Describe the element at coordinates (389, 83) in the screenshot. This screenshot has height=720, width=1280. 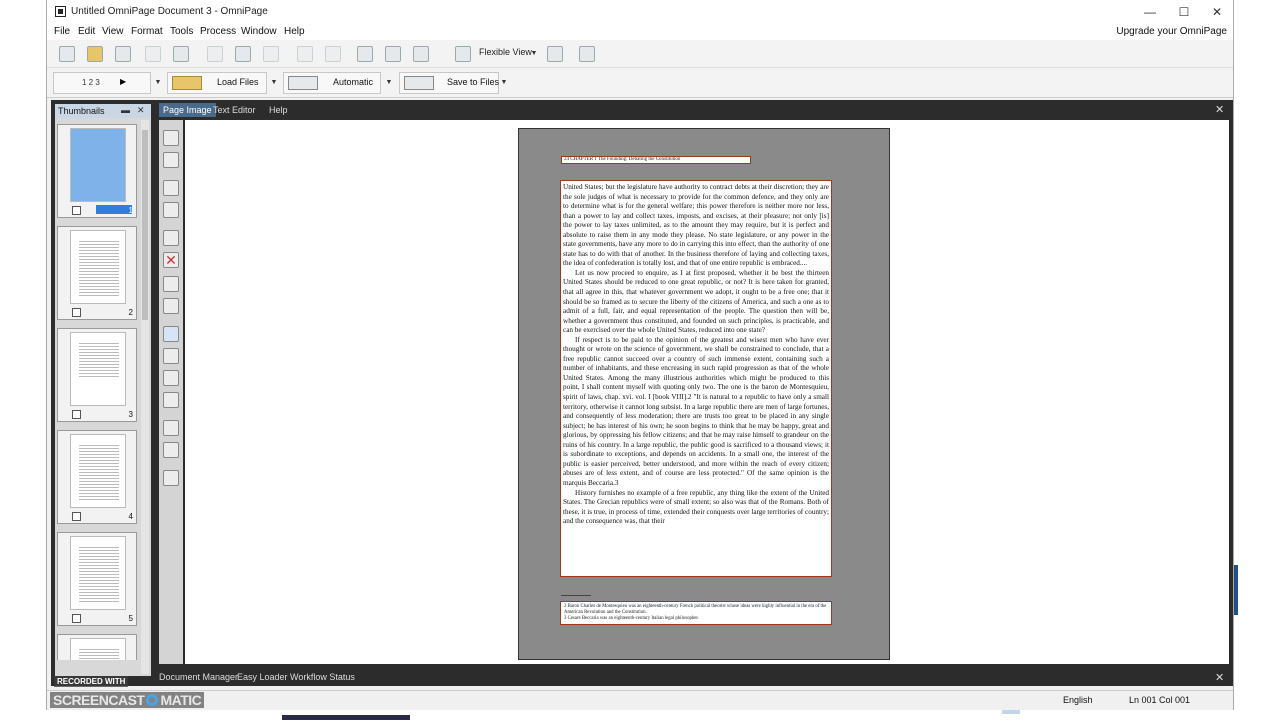
I see `mode-dropdown-icon: ▼` at that location.